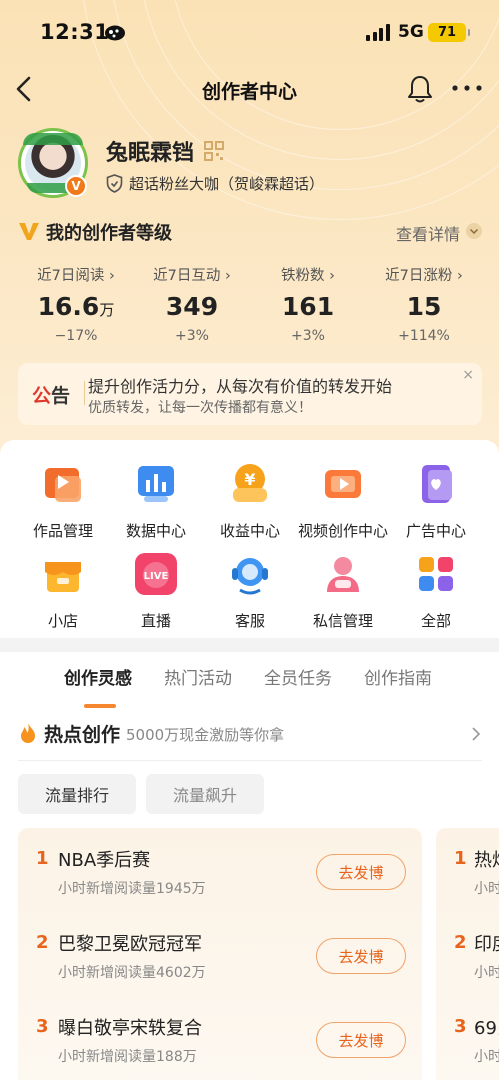  I want to click on shield-icon, so click(114, 183).